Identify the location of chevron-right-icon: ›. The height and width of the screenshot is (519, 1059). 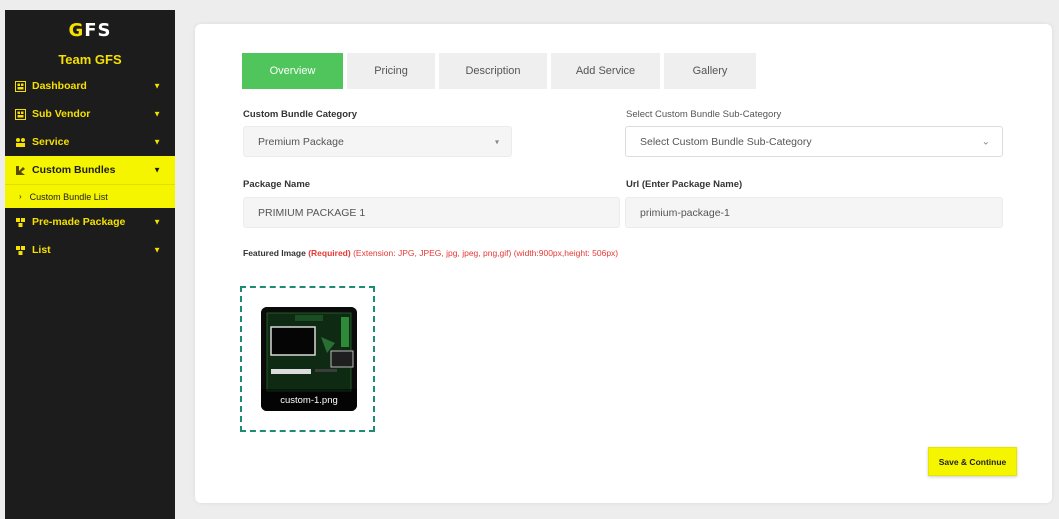
(20, 196).